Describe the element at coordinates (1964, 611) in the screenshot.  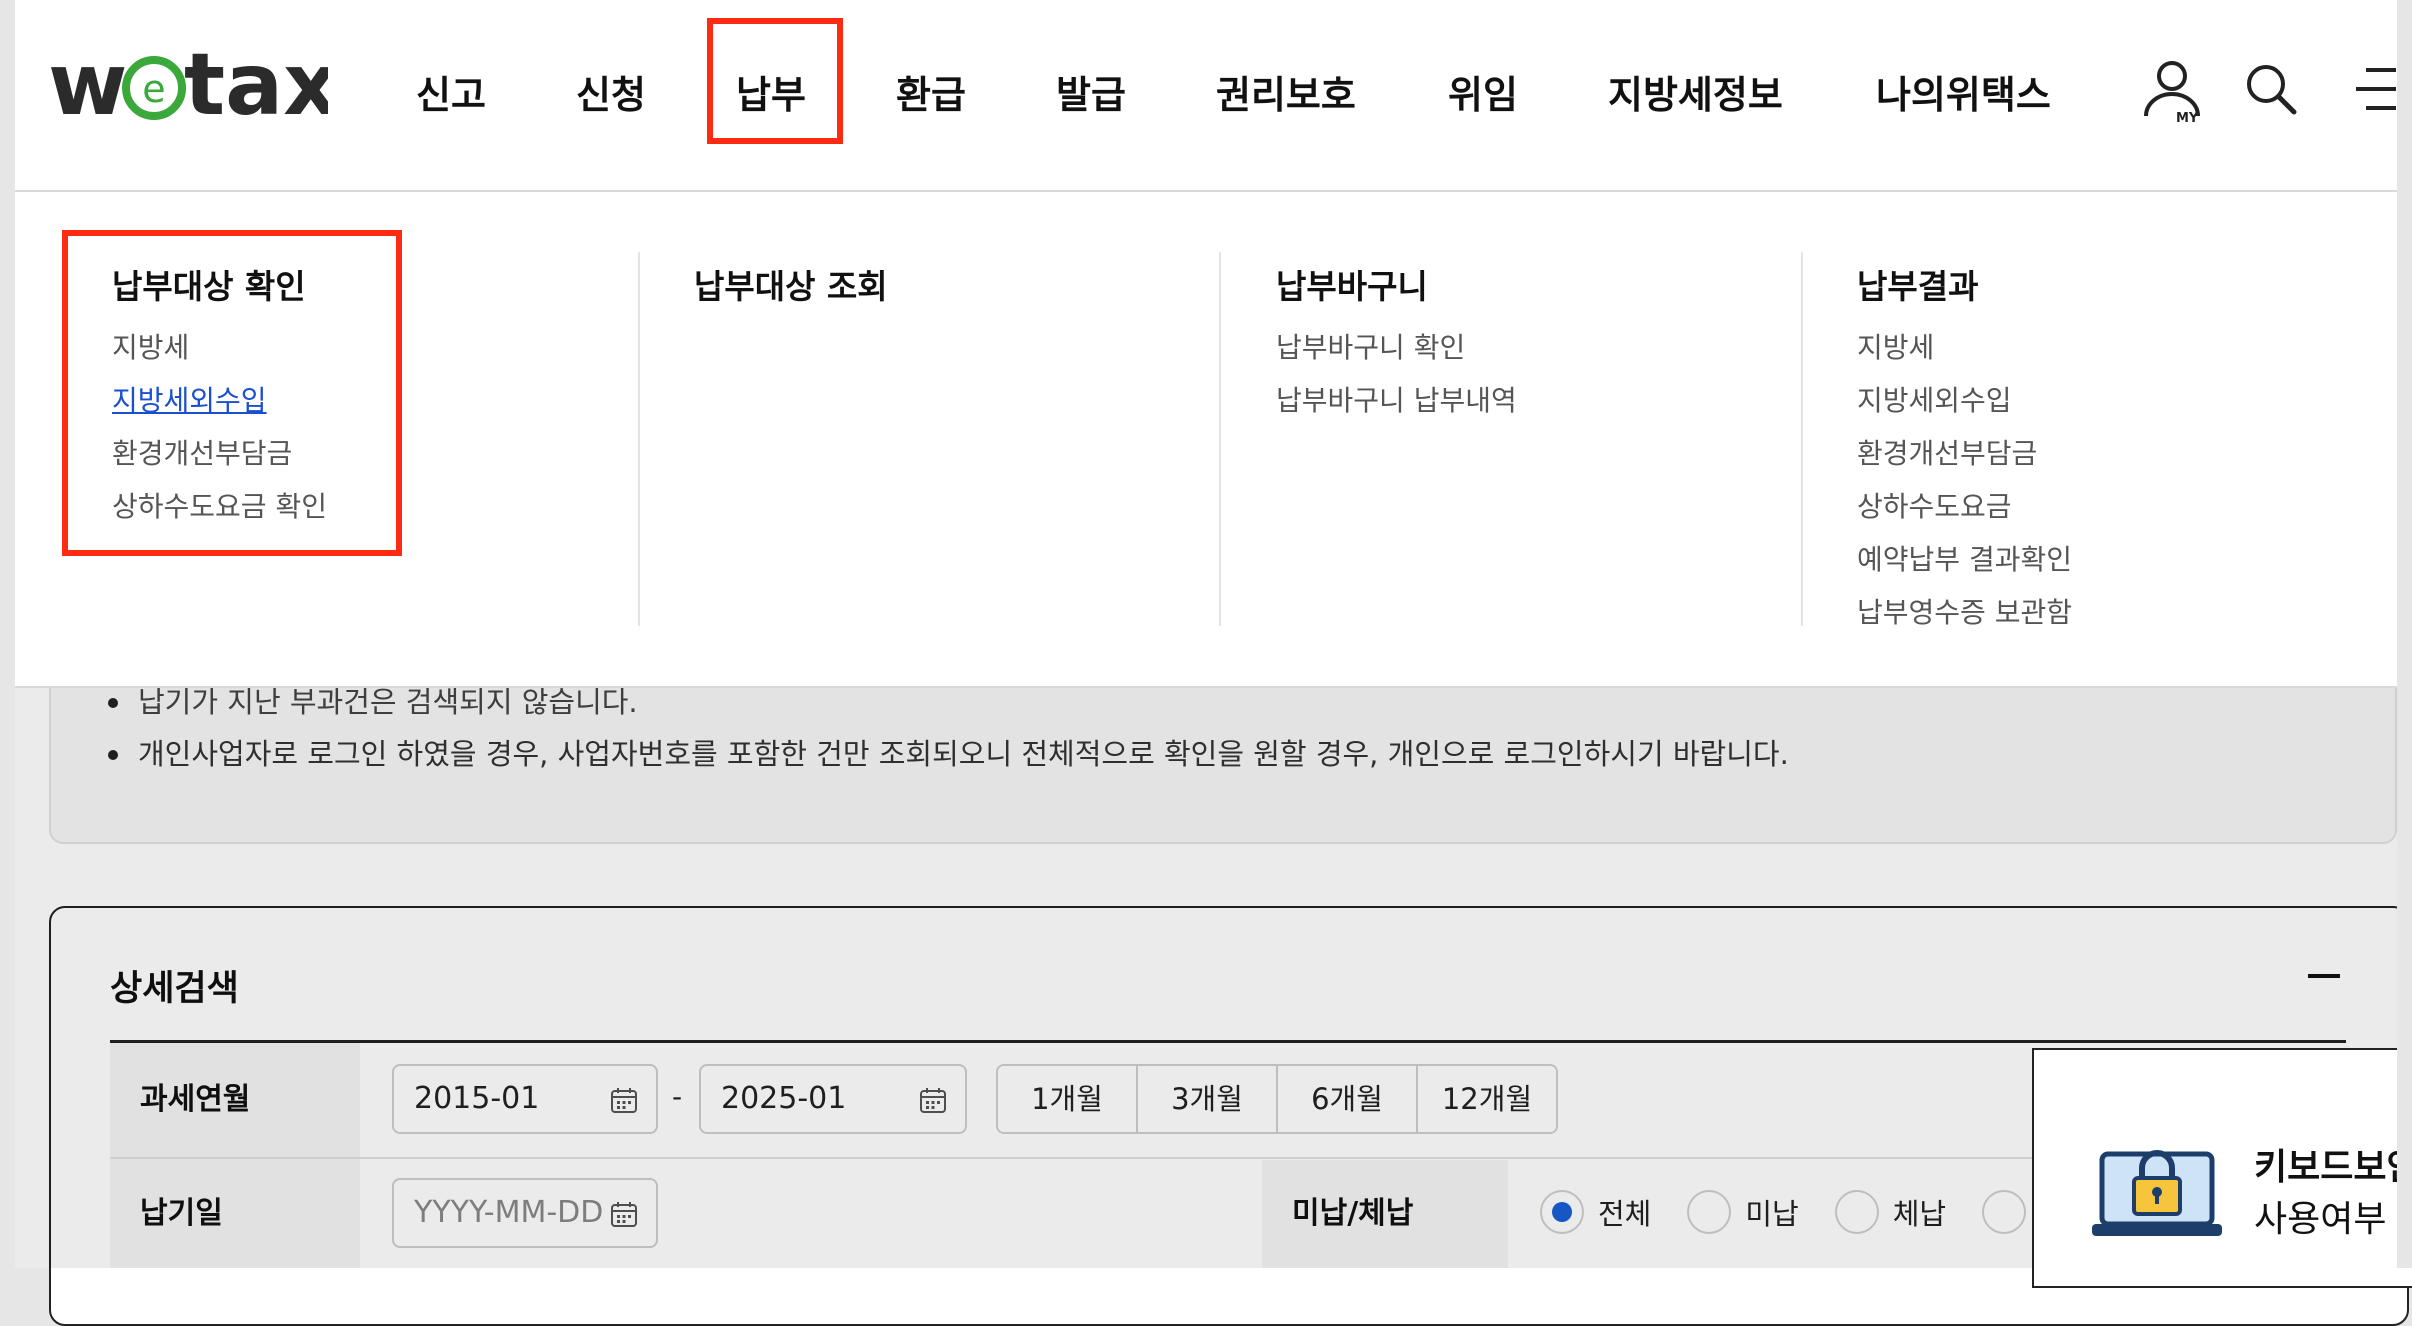
I see `menu-item-receipt-storage: 납부영수증 보관함` at that location.